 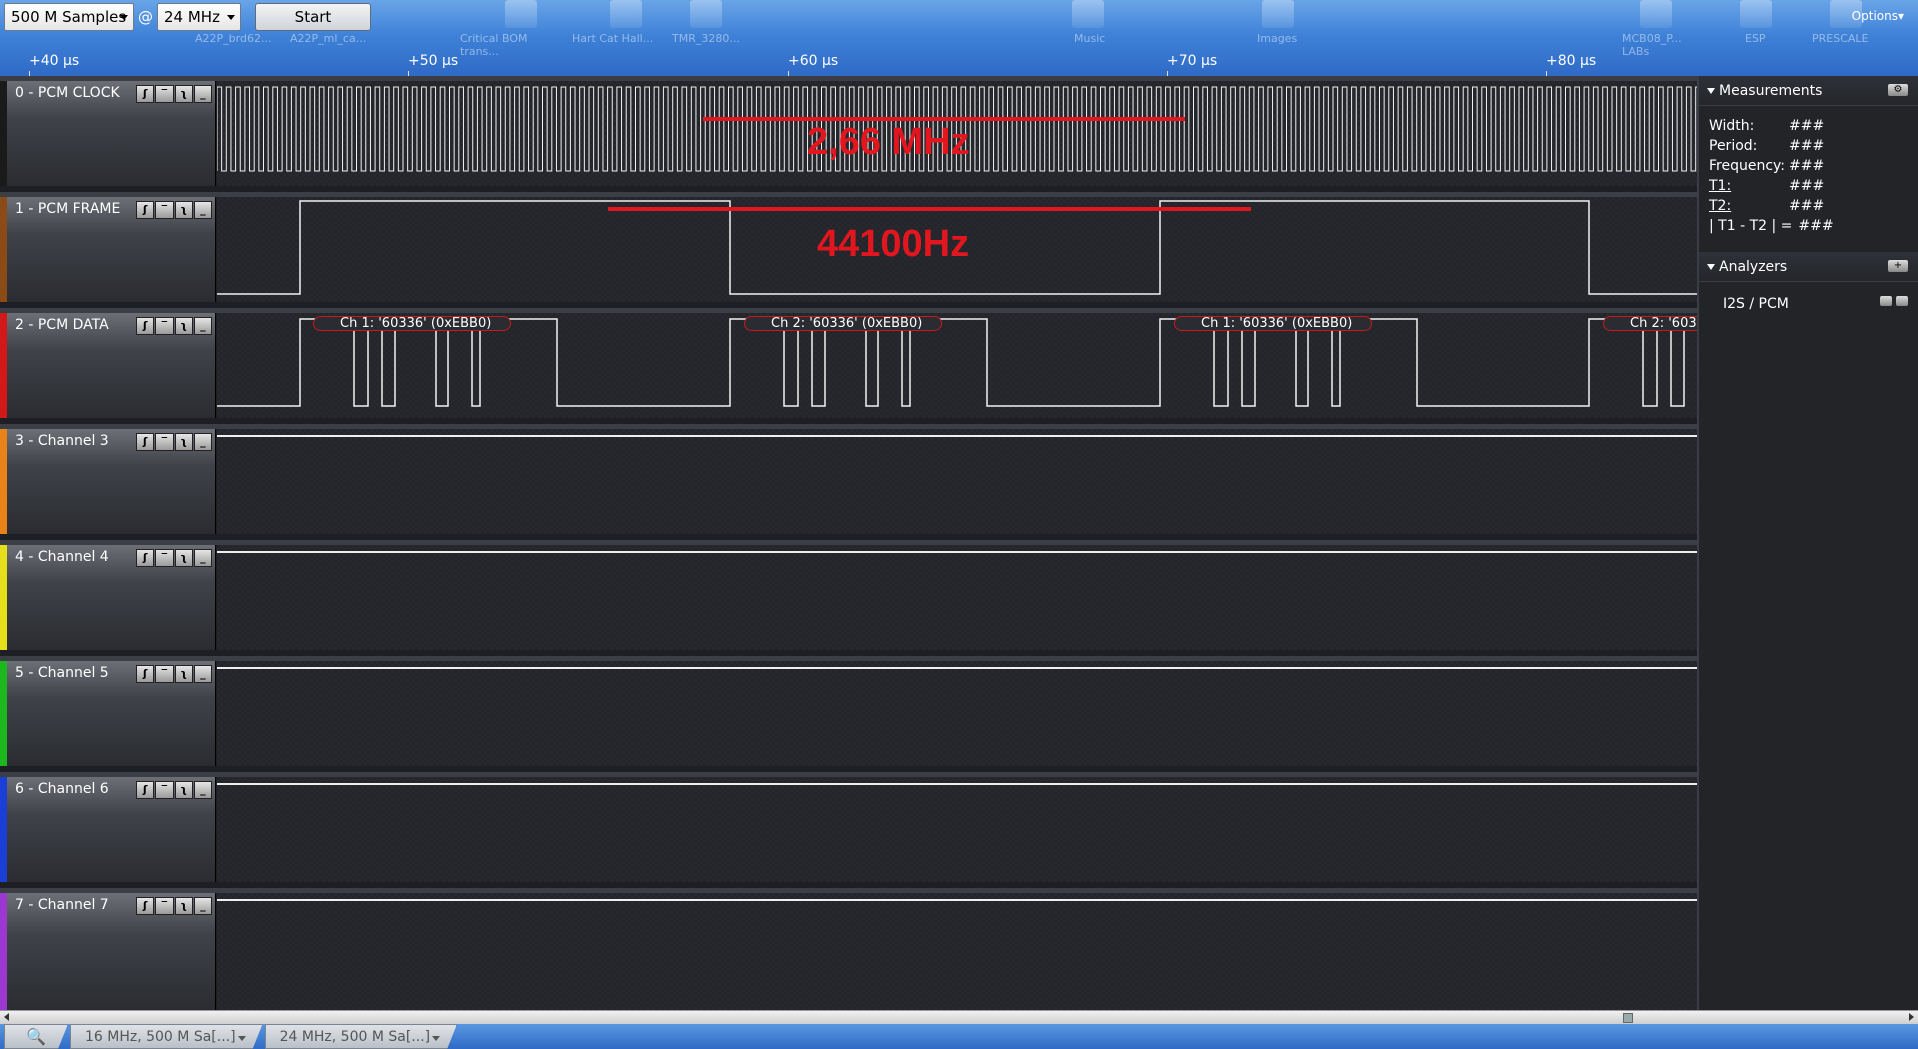 What do you see at coordinates (850, 63) in the screenshot?
I see `time-ruler: +40 µs +50 µs +60 µs +70 µs +80 µs` at bounding box center [850, 63].